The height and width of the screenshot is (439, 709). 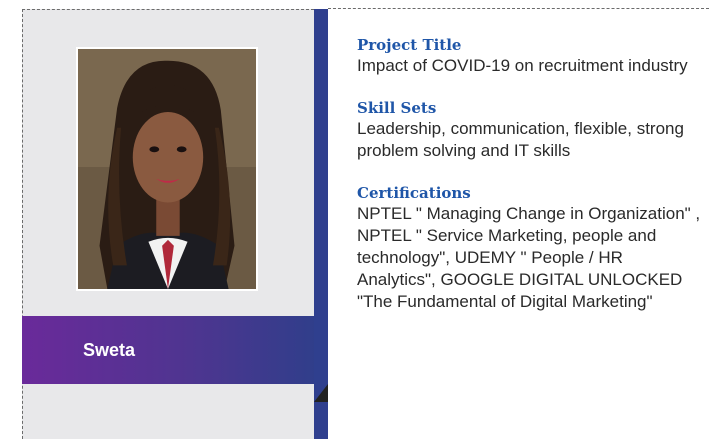 I want to click on portrait-image, so click(x=167, y=169).